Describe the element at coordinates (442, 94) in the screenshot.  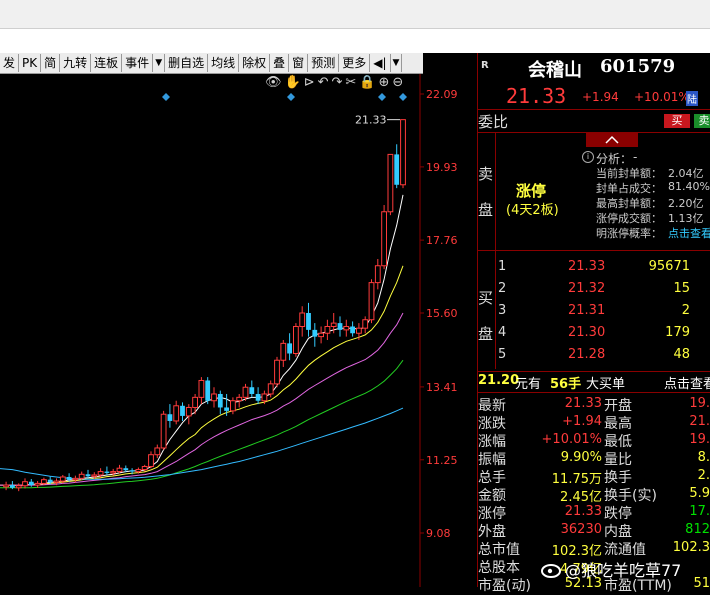
I see `price-tick-label: 22.09` at that location.